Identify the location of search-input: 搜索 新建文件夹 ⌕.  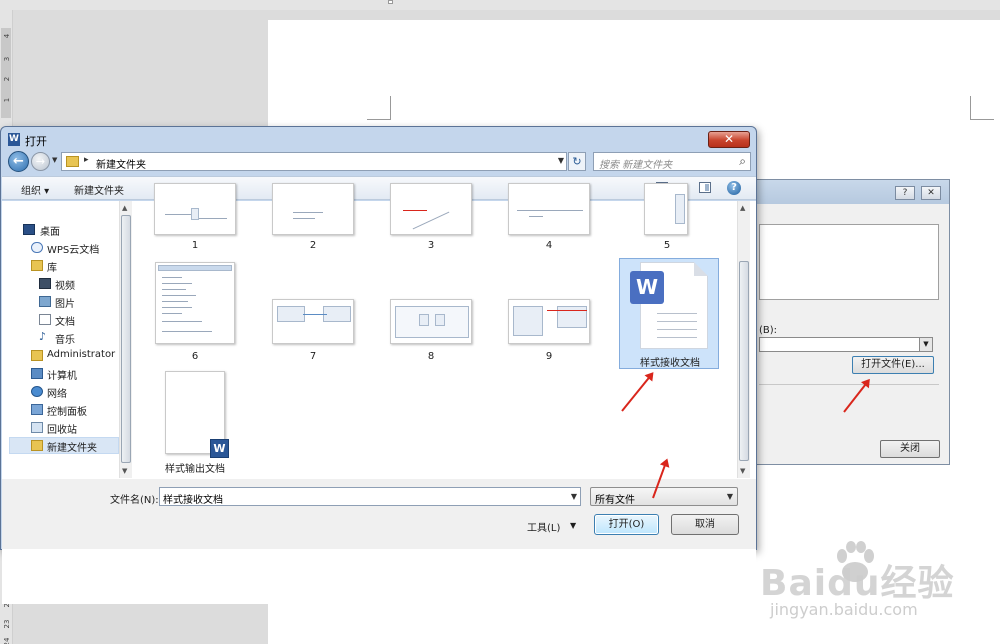
(672, 161).